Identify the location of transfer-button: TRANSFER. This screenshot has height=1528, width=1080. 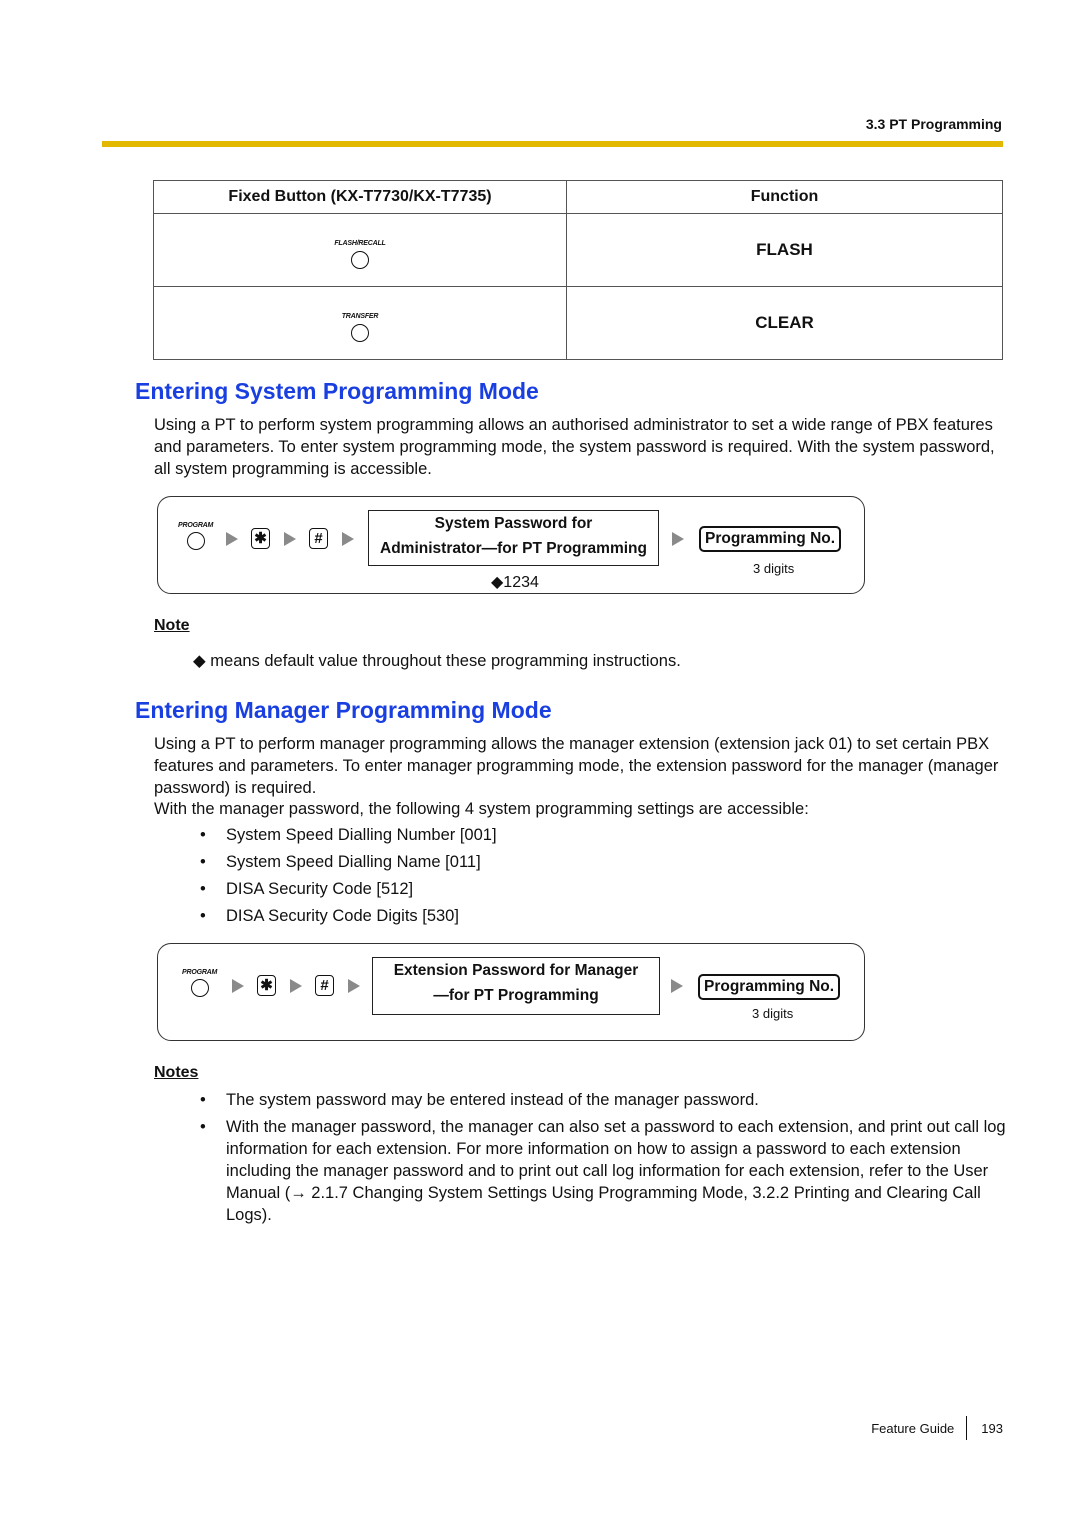
(360, 327).